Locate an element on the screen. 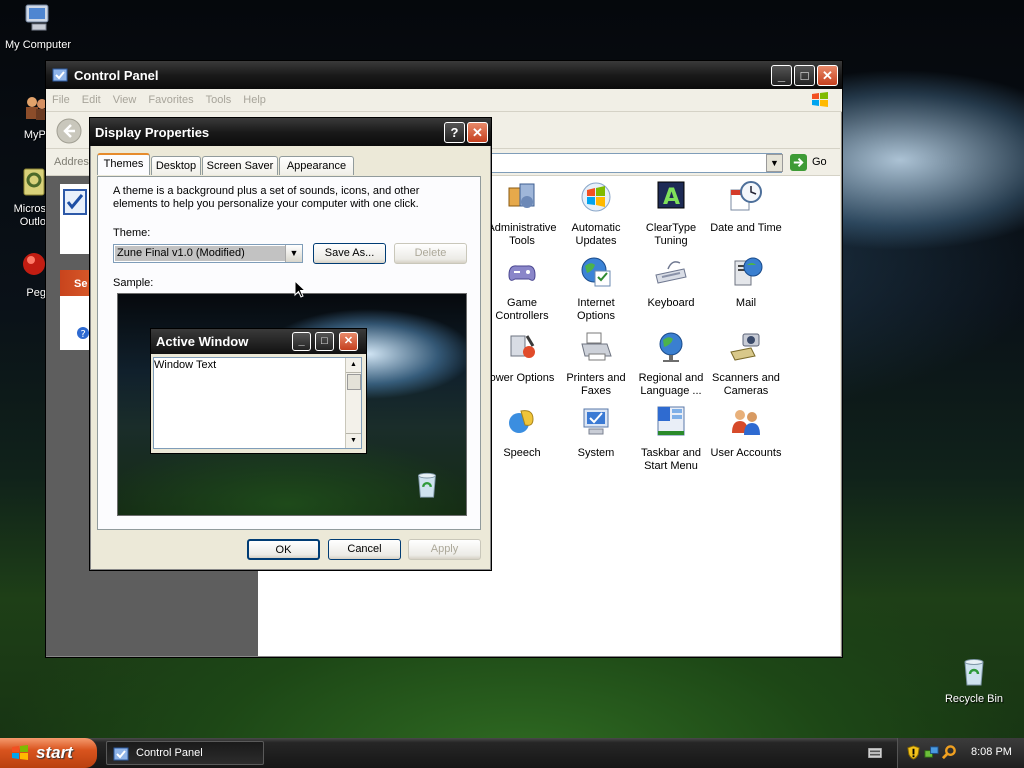 The image size is (1024, 768). cp-item-label: Game Controllers is located at coordinates (522, 309).